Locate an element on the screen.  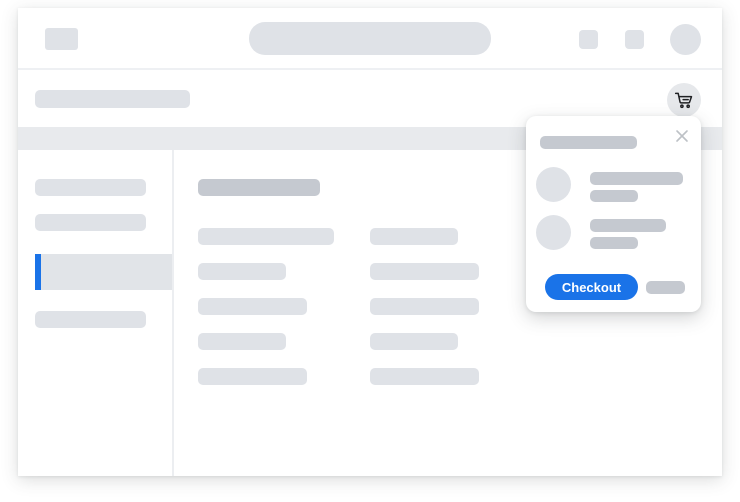
page-title is located at coordinates (112, 99).